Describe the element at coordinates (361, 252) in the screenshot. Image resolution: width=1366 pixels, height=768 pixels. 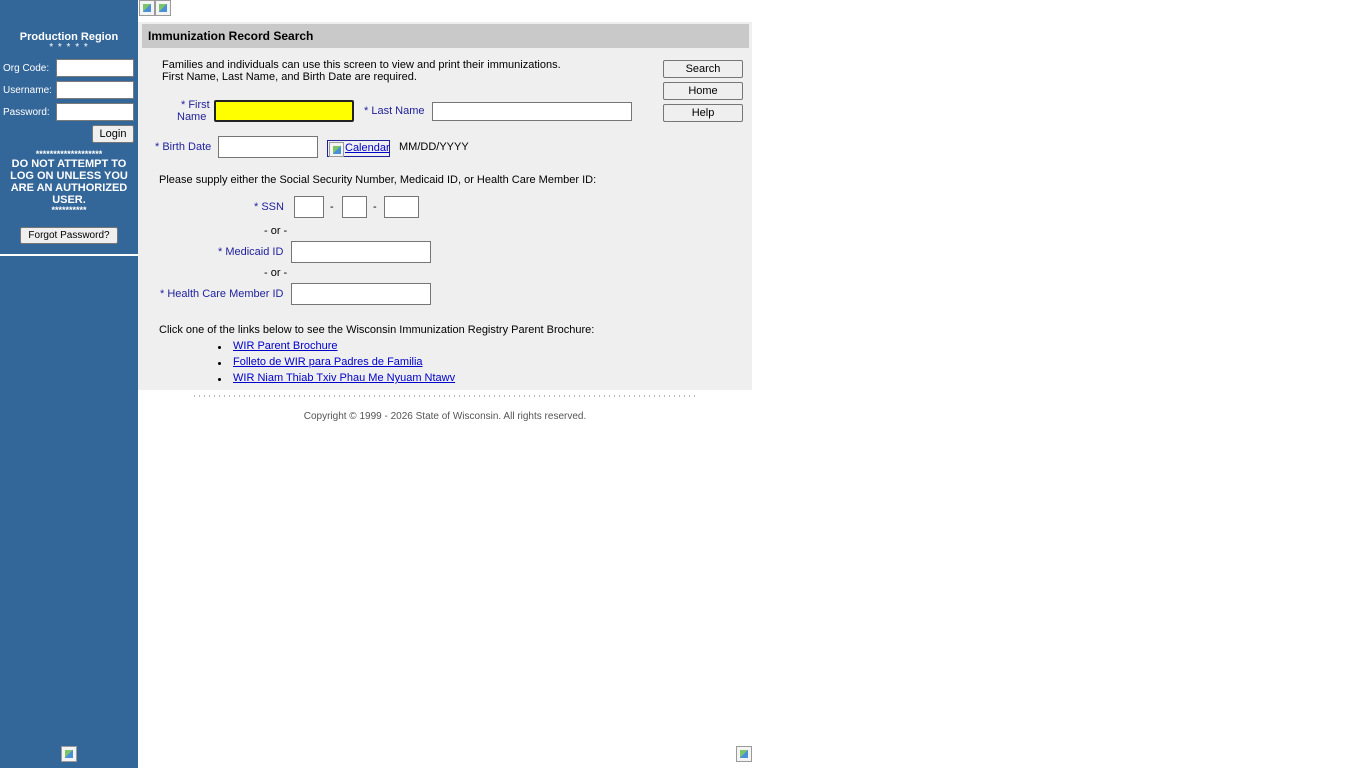
I see `medicaid-id-input` at that location.